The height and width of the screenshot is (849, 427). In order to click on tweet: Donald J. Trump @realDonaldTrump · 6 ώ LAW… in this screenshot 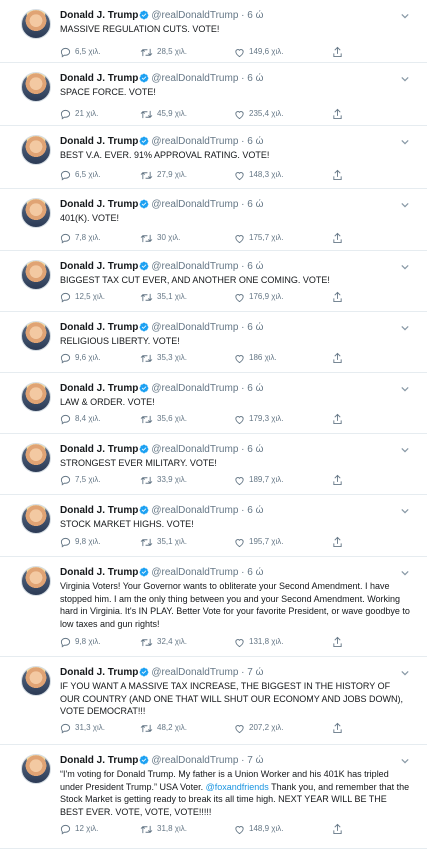, I will do `click(213, 403)`.